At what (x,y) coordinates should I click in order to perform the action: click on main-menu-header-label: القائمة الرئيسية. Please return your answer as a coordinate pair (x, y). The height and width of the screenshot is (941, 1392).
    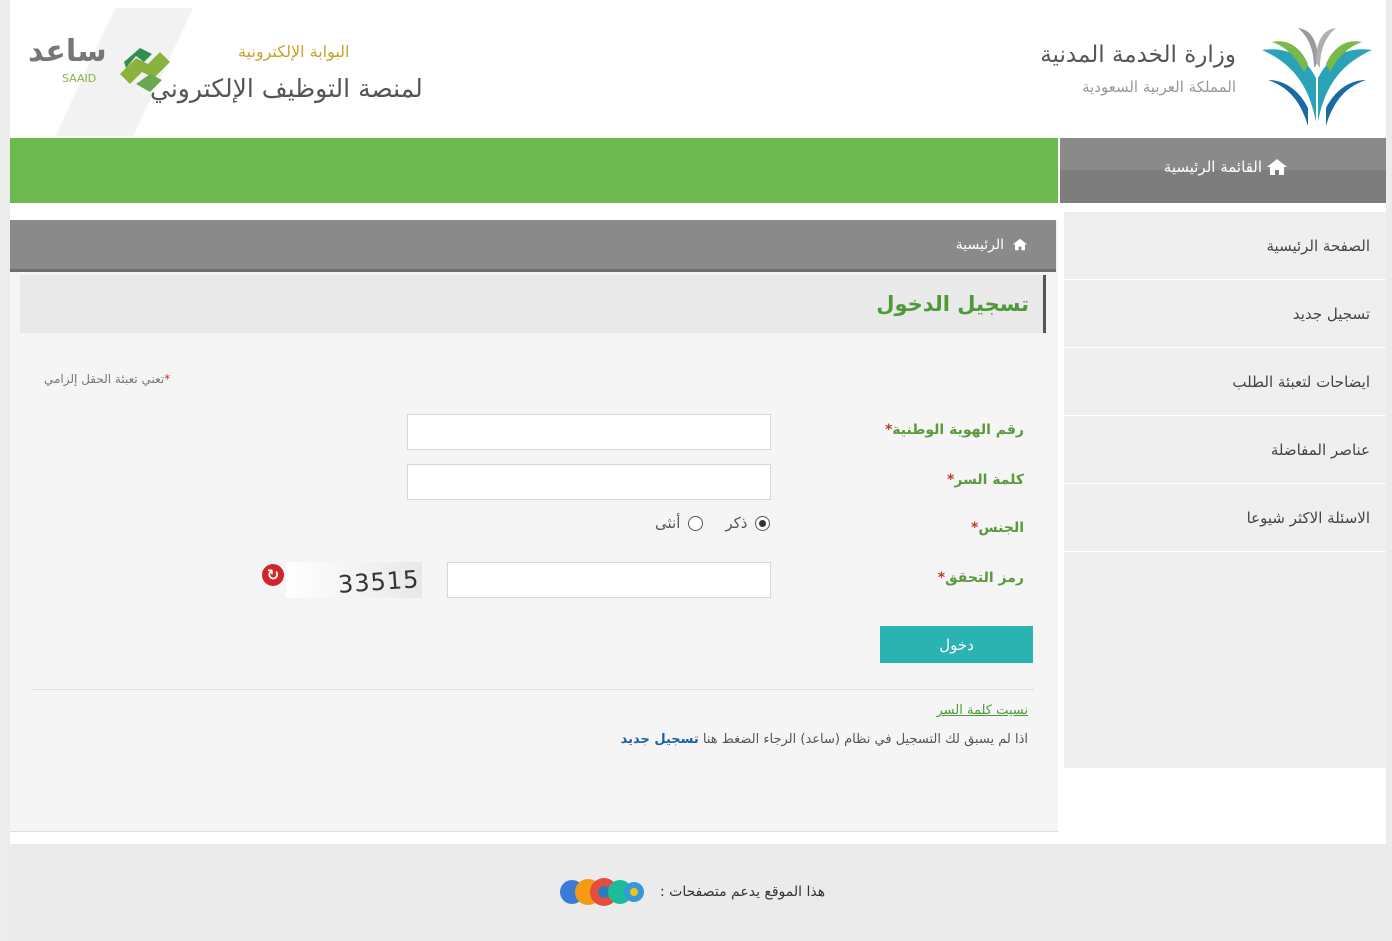
    Looking at the image, I should click on (1212, 167).